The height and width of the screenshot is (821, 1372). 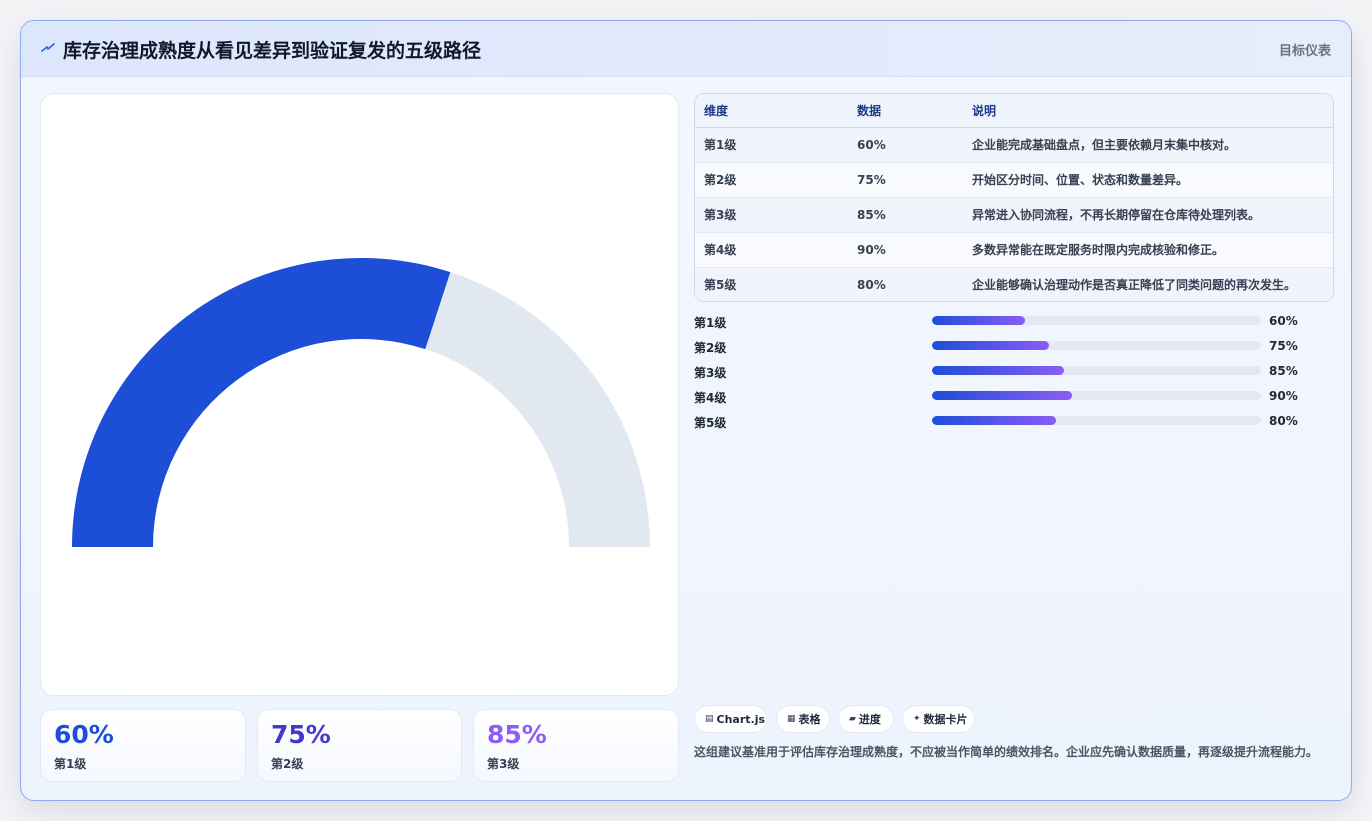 What do you see at coordinates (1283, 371) in the screenshot?
I see `progress-value: 85%` at bounding box center [1283, 371].